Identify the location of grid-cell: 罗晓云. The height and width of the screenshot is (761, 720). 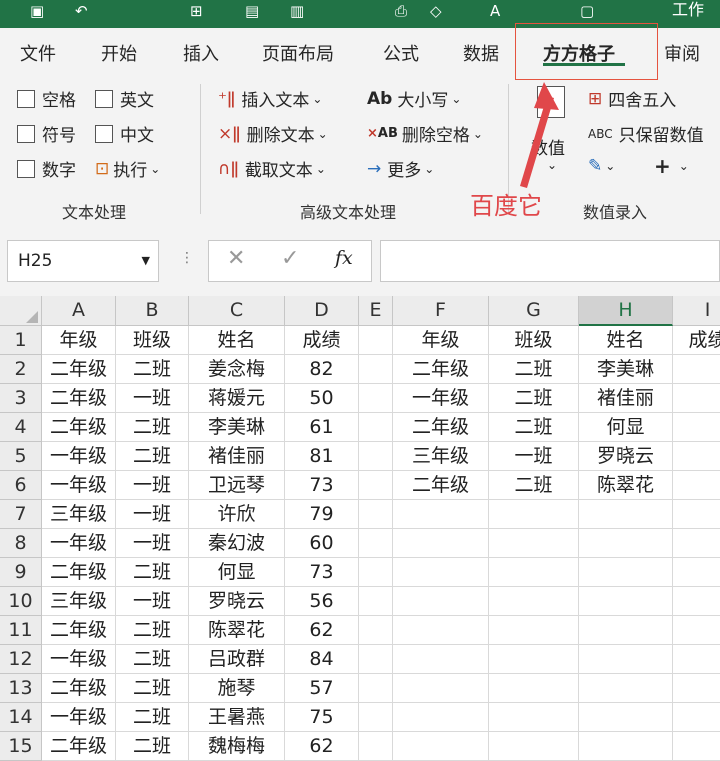
(237, 601).